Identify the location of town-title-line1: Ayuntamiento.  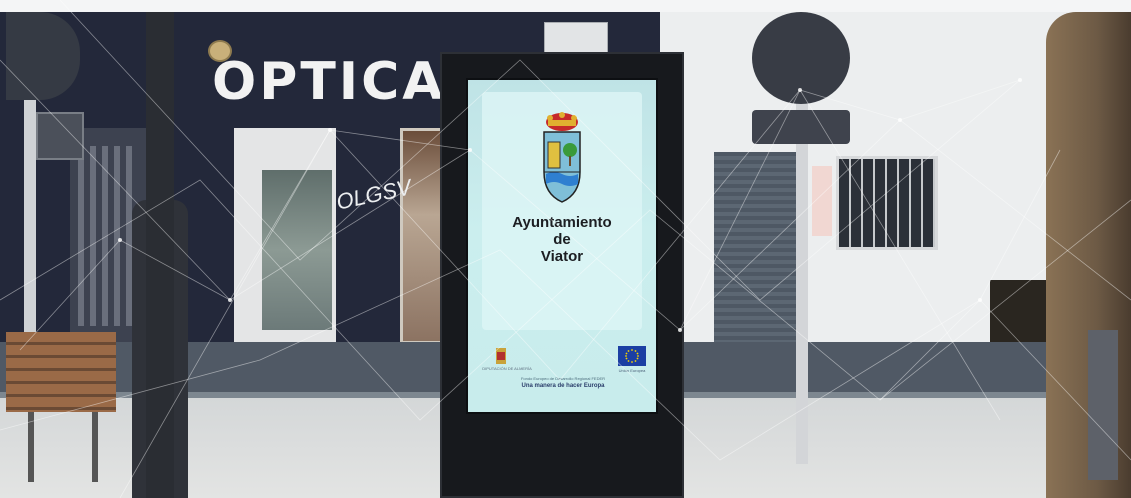
(562, 222).